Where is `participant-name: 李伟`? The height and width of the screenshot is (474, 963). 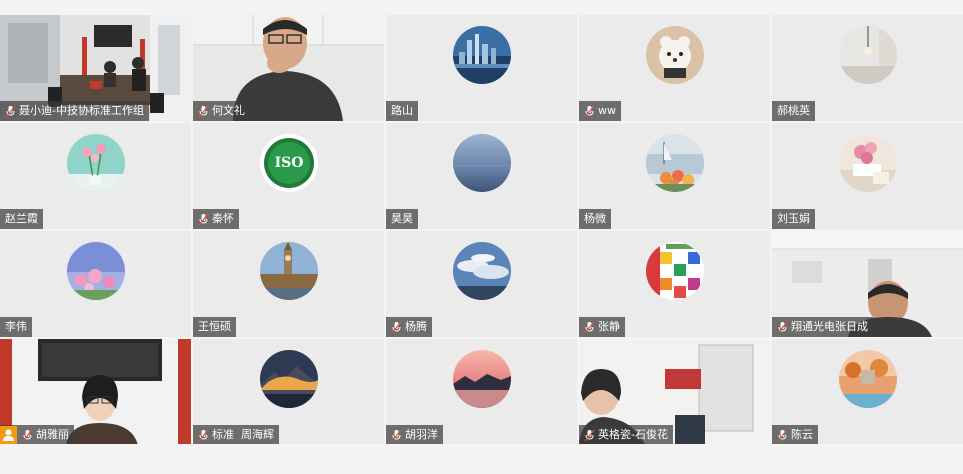
participant-name: 李伟 is located at coordinates (16, 326).